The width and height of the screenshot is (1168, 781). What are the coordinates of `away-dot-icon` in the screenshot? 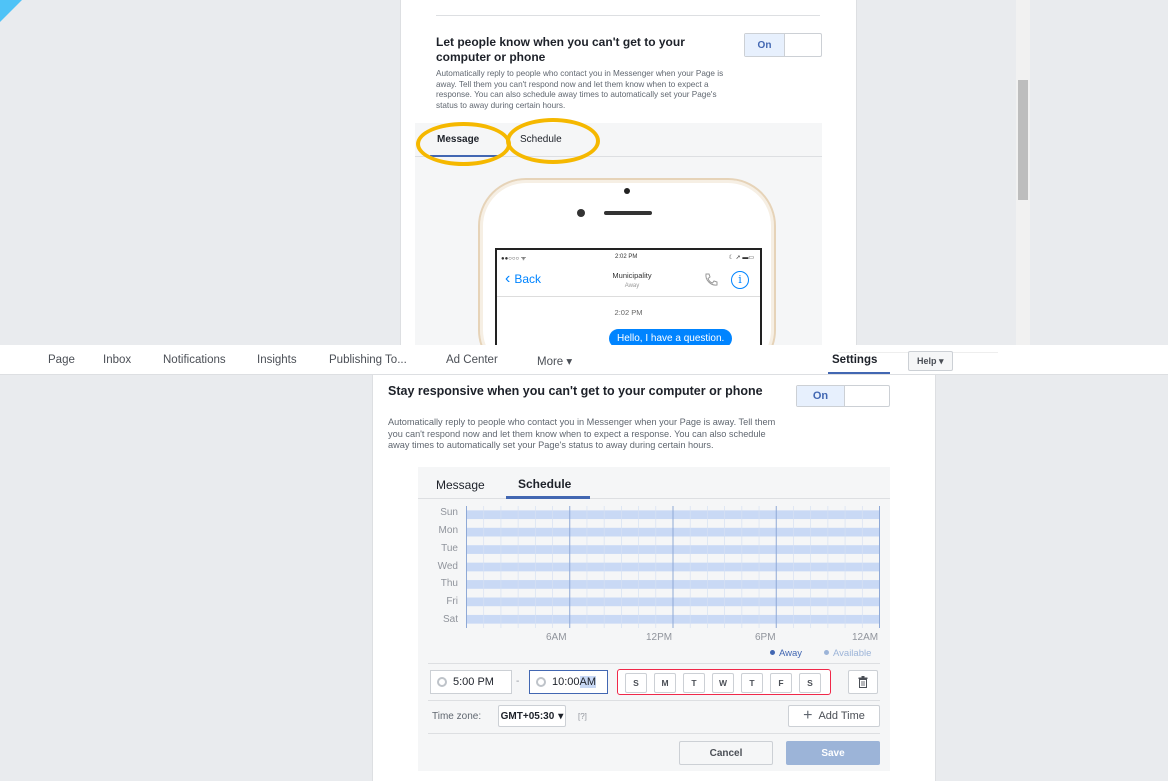 It's located at (772, 652).